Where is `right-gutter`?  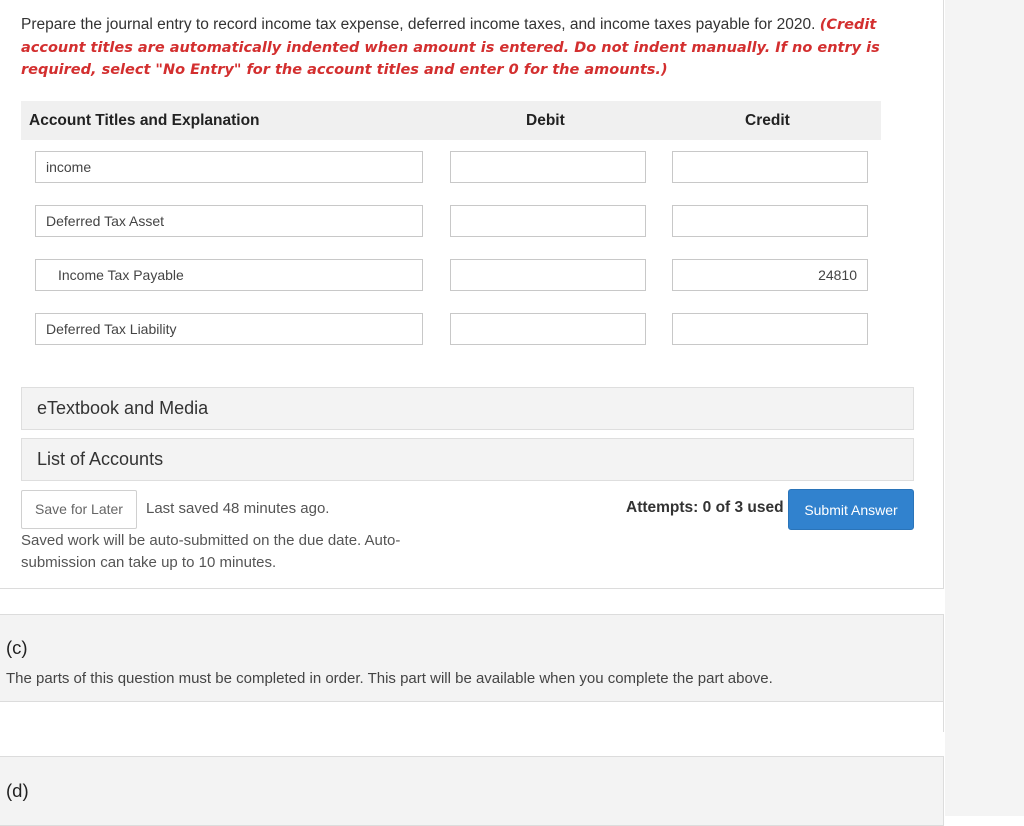 right-gutter is located at coordinates (984, 408).